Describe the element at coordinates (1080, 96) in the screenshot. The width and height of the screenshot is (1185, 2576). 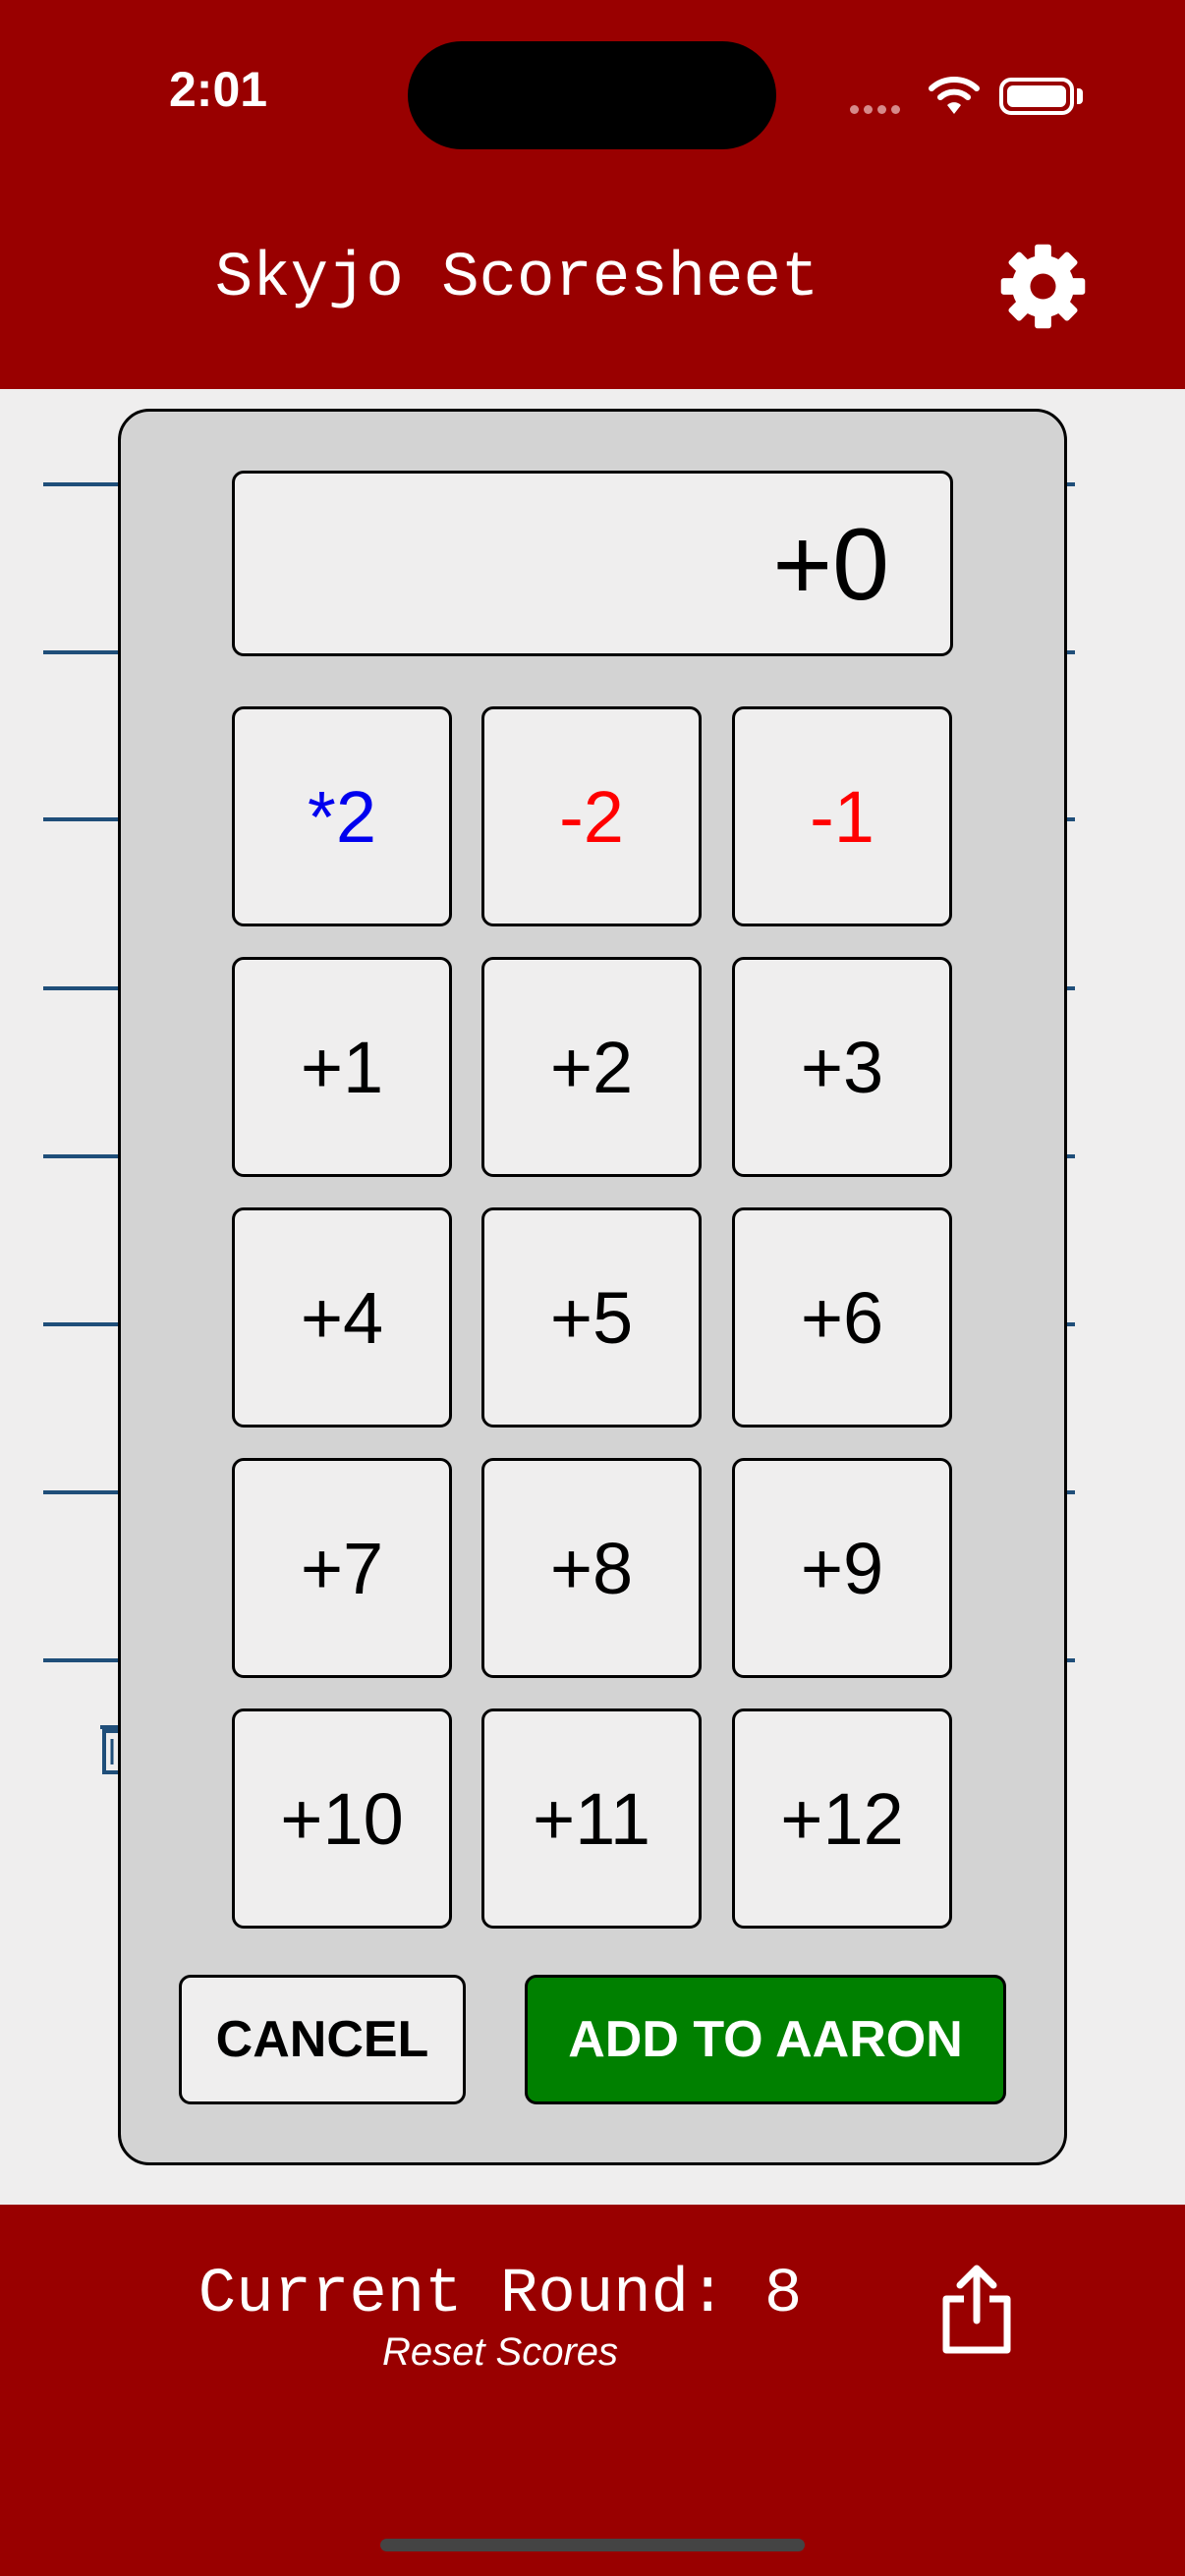
I see `battery-cap` at that location.